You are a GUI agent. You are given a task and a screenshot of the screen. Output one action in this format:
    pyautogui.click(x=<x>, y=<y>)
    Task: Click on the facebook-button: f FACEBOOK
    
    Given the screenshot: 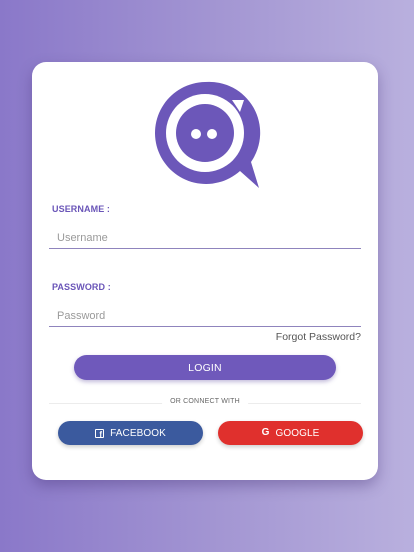 What is the action you would take?
    pyautogui.click(x=130, y=433)
    